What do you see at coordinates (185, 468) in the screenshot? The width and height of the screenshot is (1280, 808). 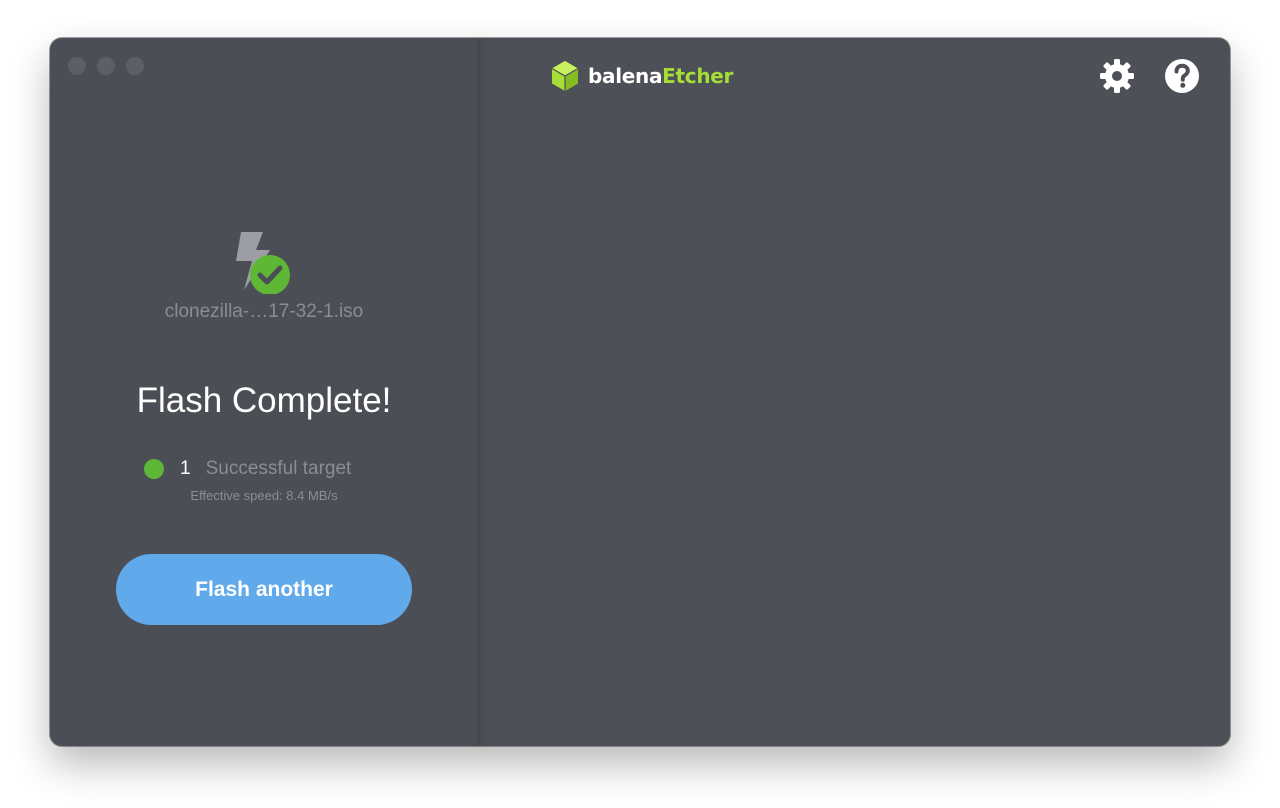 I see `successful-target-count: 1` at bounding box center [185, 468].